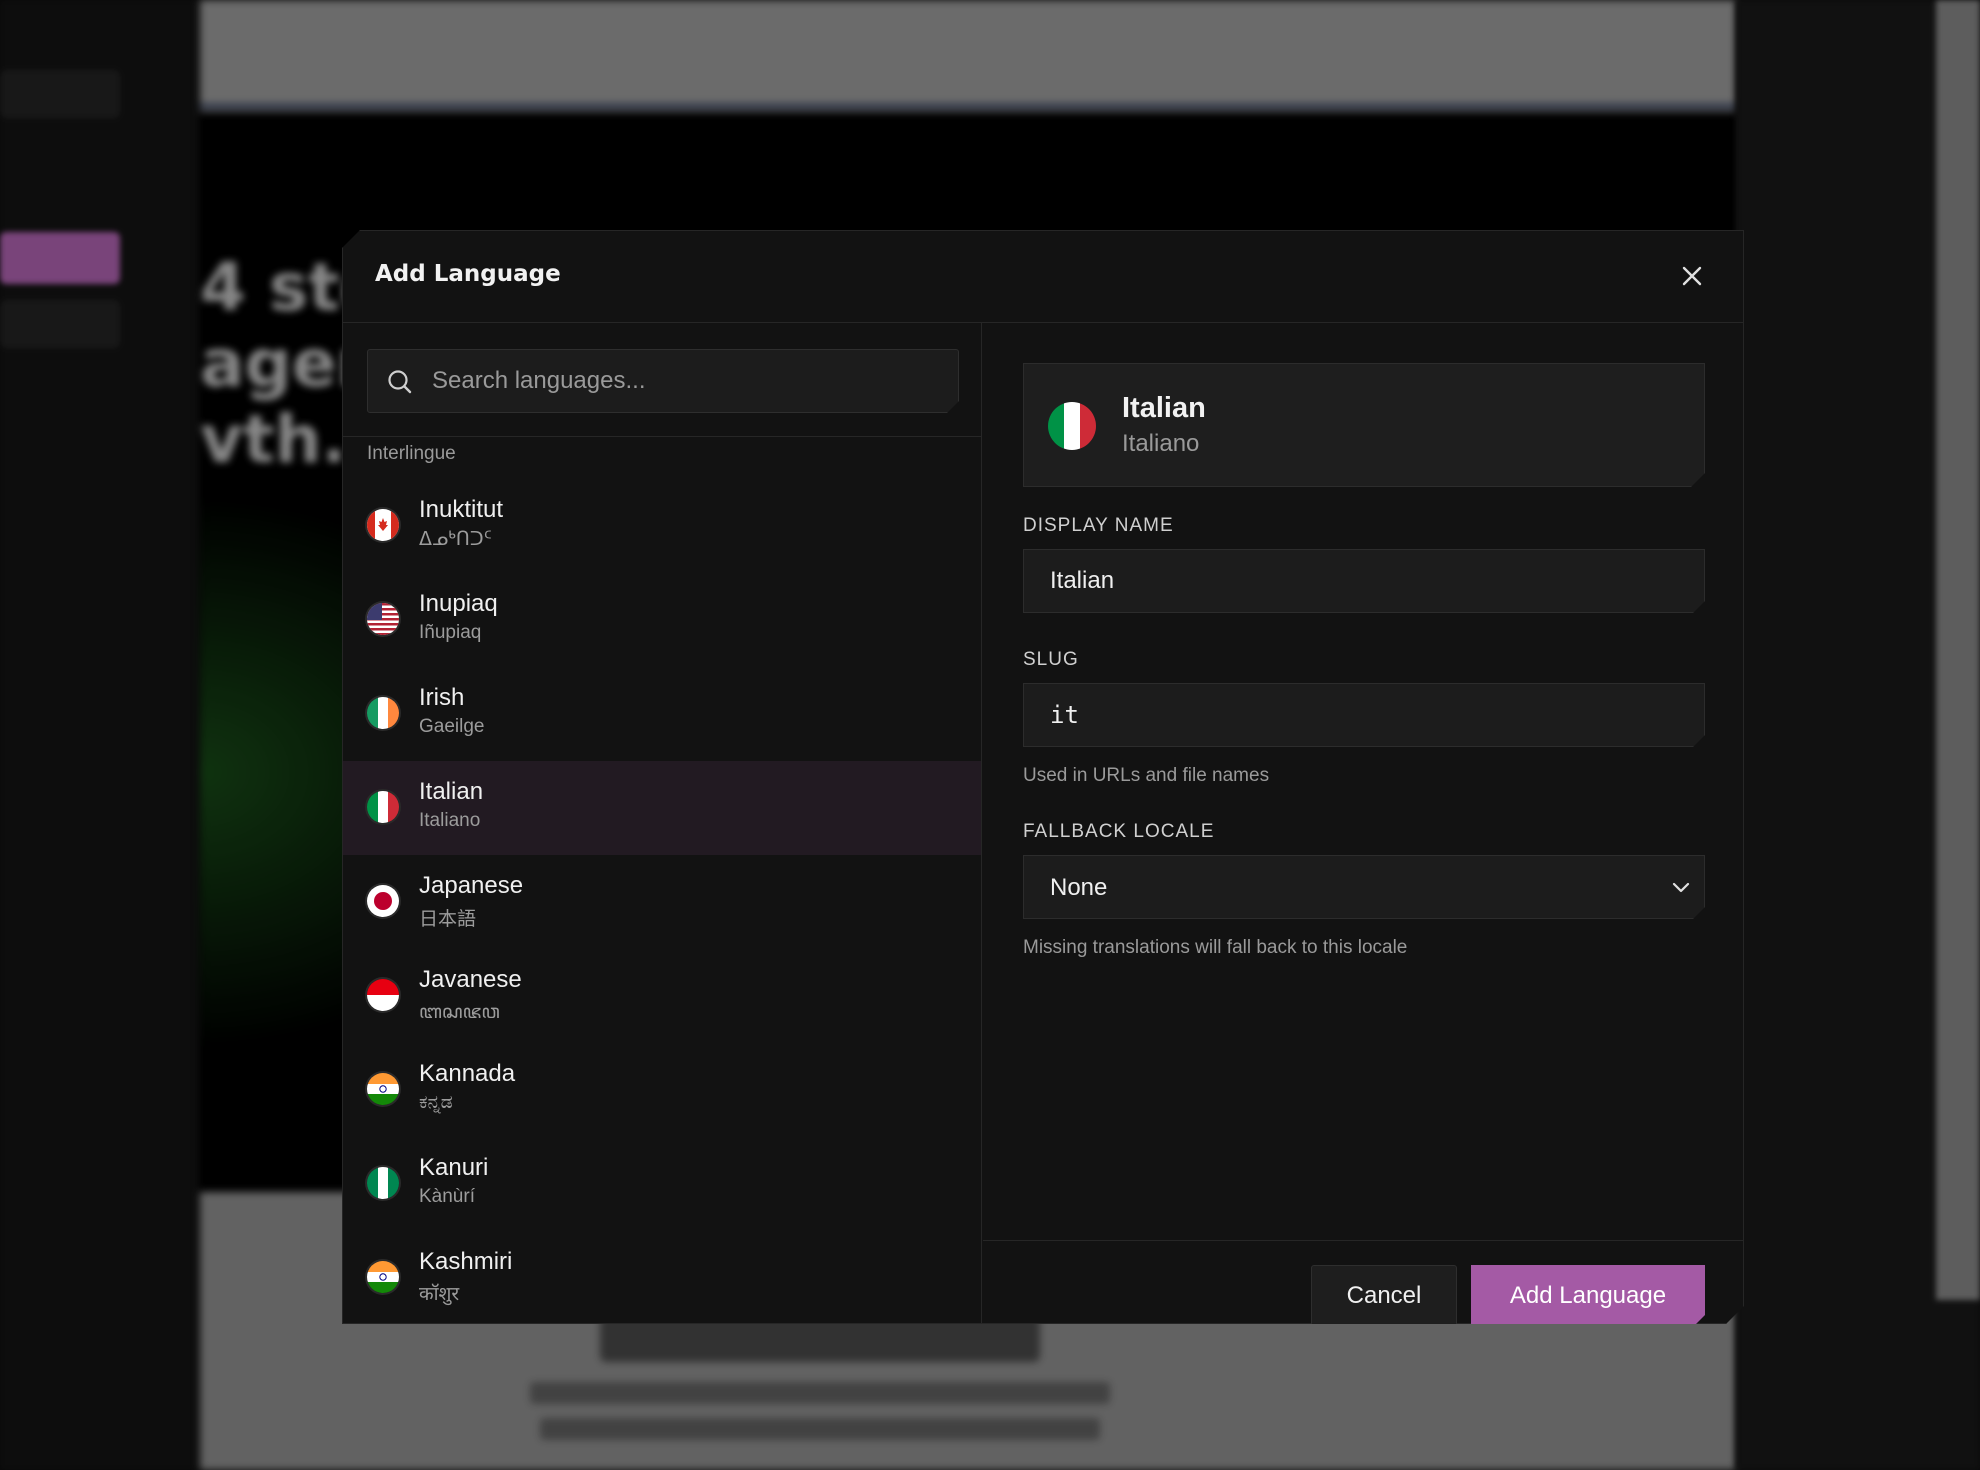 This screenshot has height=1470, width=1980. I want to click on language-native-name: Italiano, so click(450, 820).